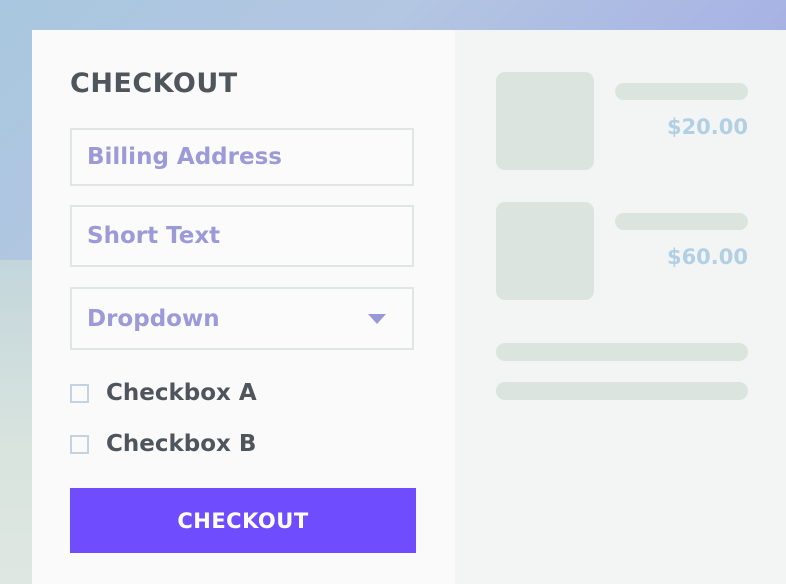 Image resolution: width=786 pixels, height=584 pixels. What do you see at coordinates (243, 520) in the screenshot?
I see `checkout-button: CHECKOUT` at bounding box center [243, 520].